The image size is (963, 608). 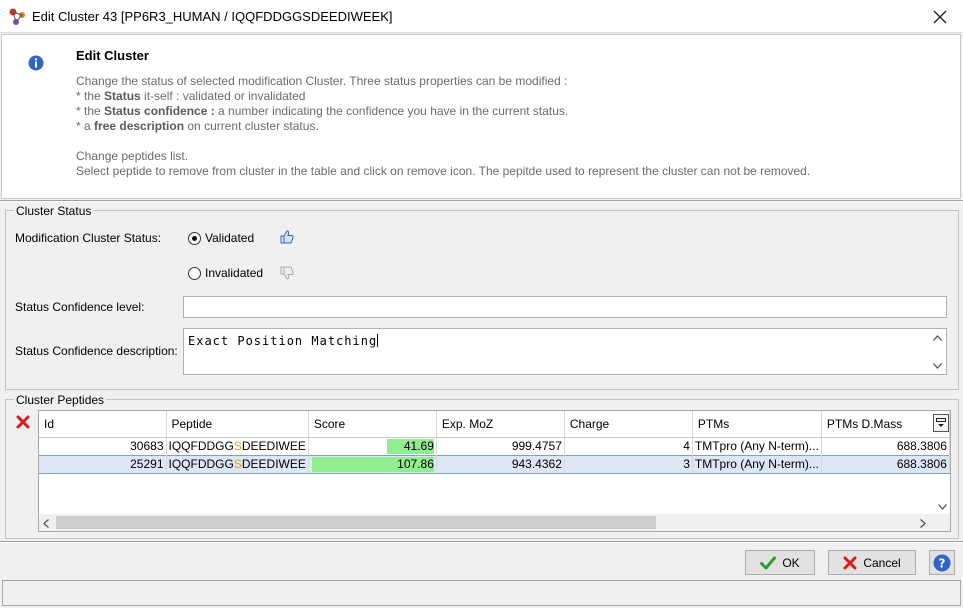 What do you see at coordinates (780, 562) in the screenshot?
I see `ok-button: OK` at bounding box center [780, 562].